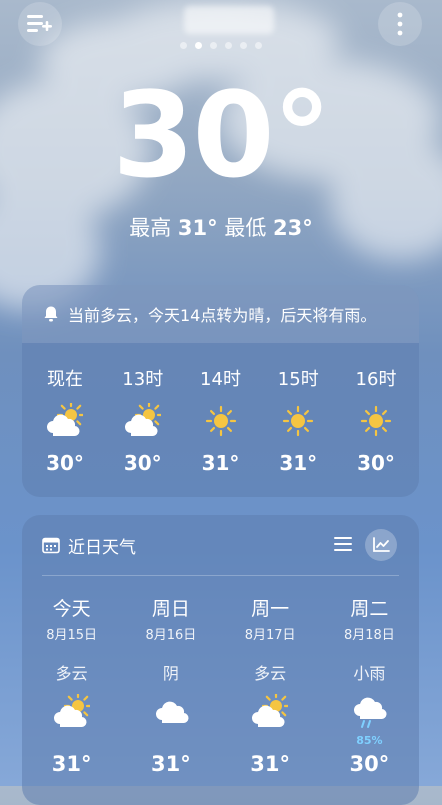 The height and width of the screenshot is (805, 442). What do you see at coordinates (71, 609) in the screenshot?
I see `day-name: 今天` at bounding box center [71, 609].